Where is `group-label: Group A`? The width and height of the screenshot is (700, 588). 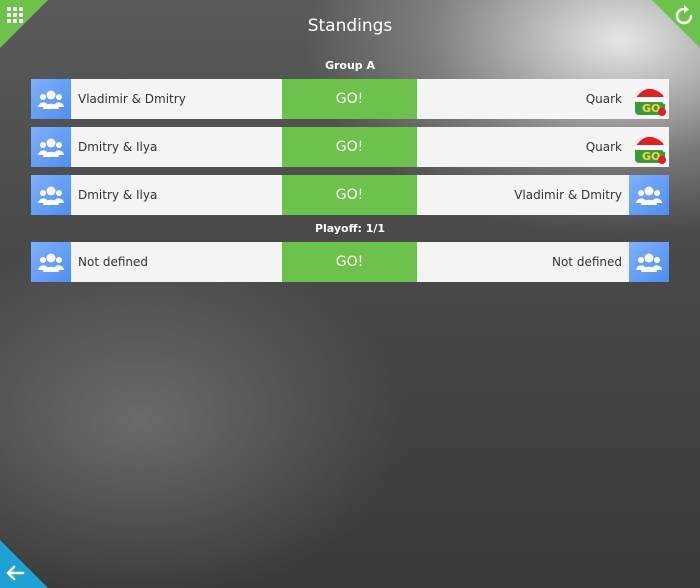
group-label: Group A is located at coordinates (350, 65).